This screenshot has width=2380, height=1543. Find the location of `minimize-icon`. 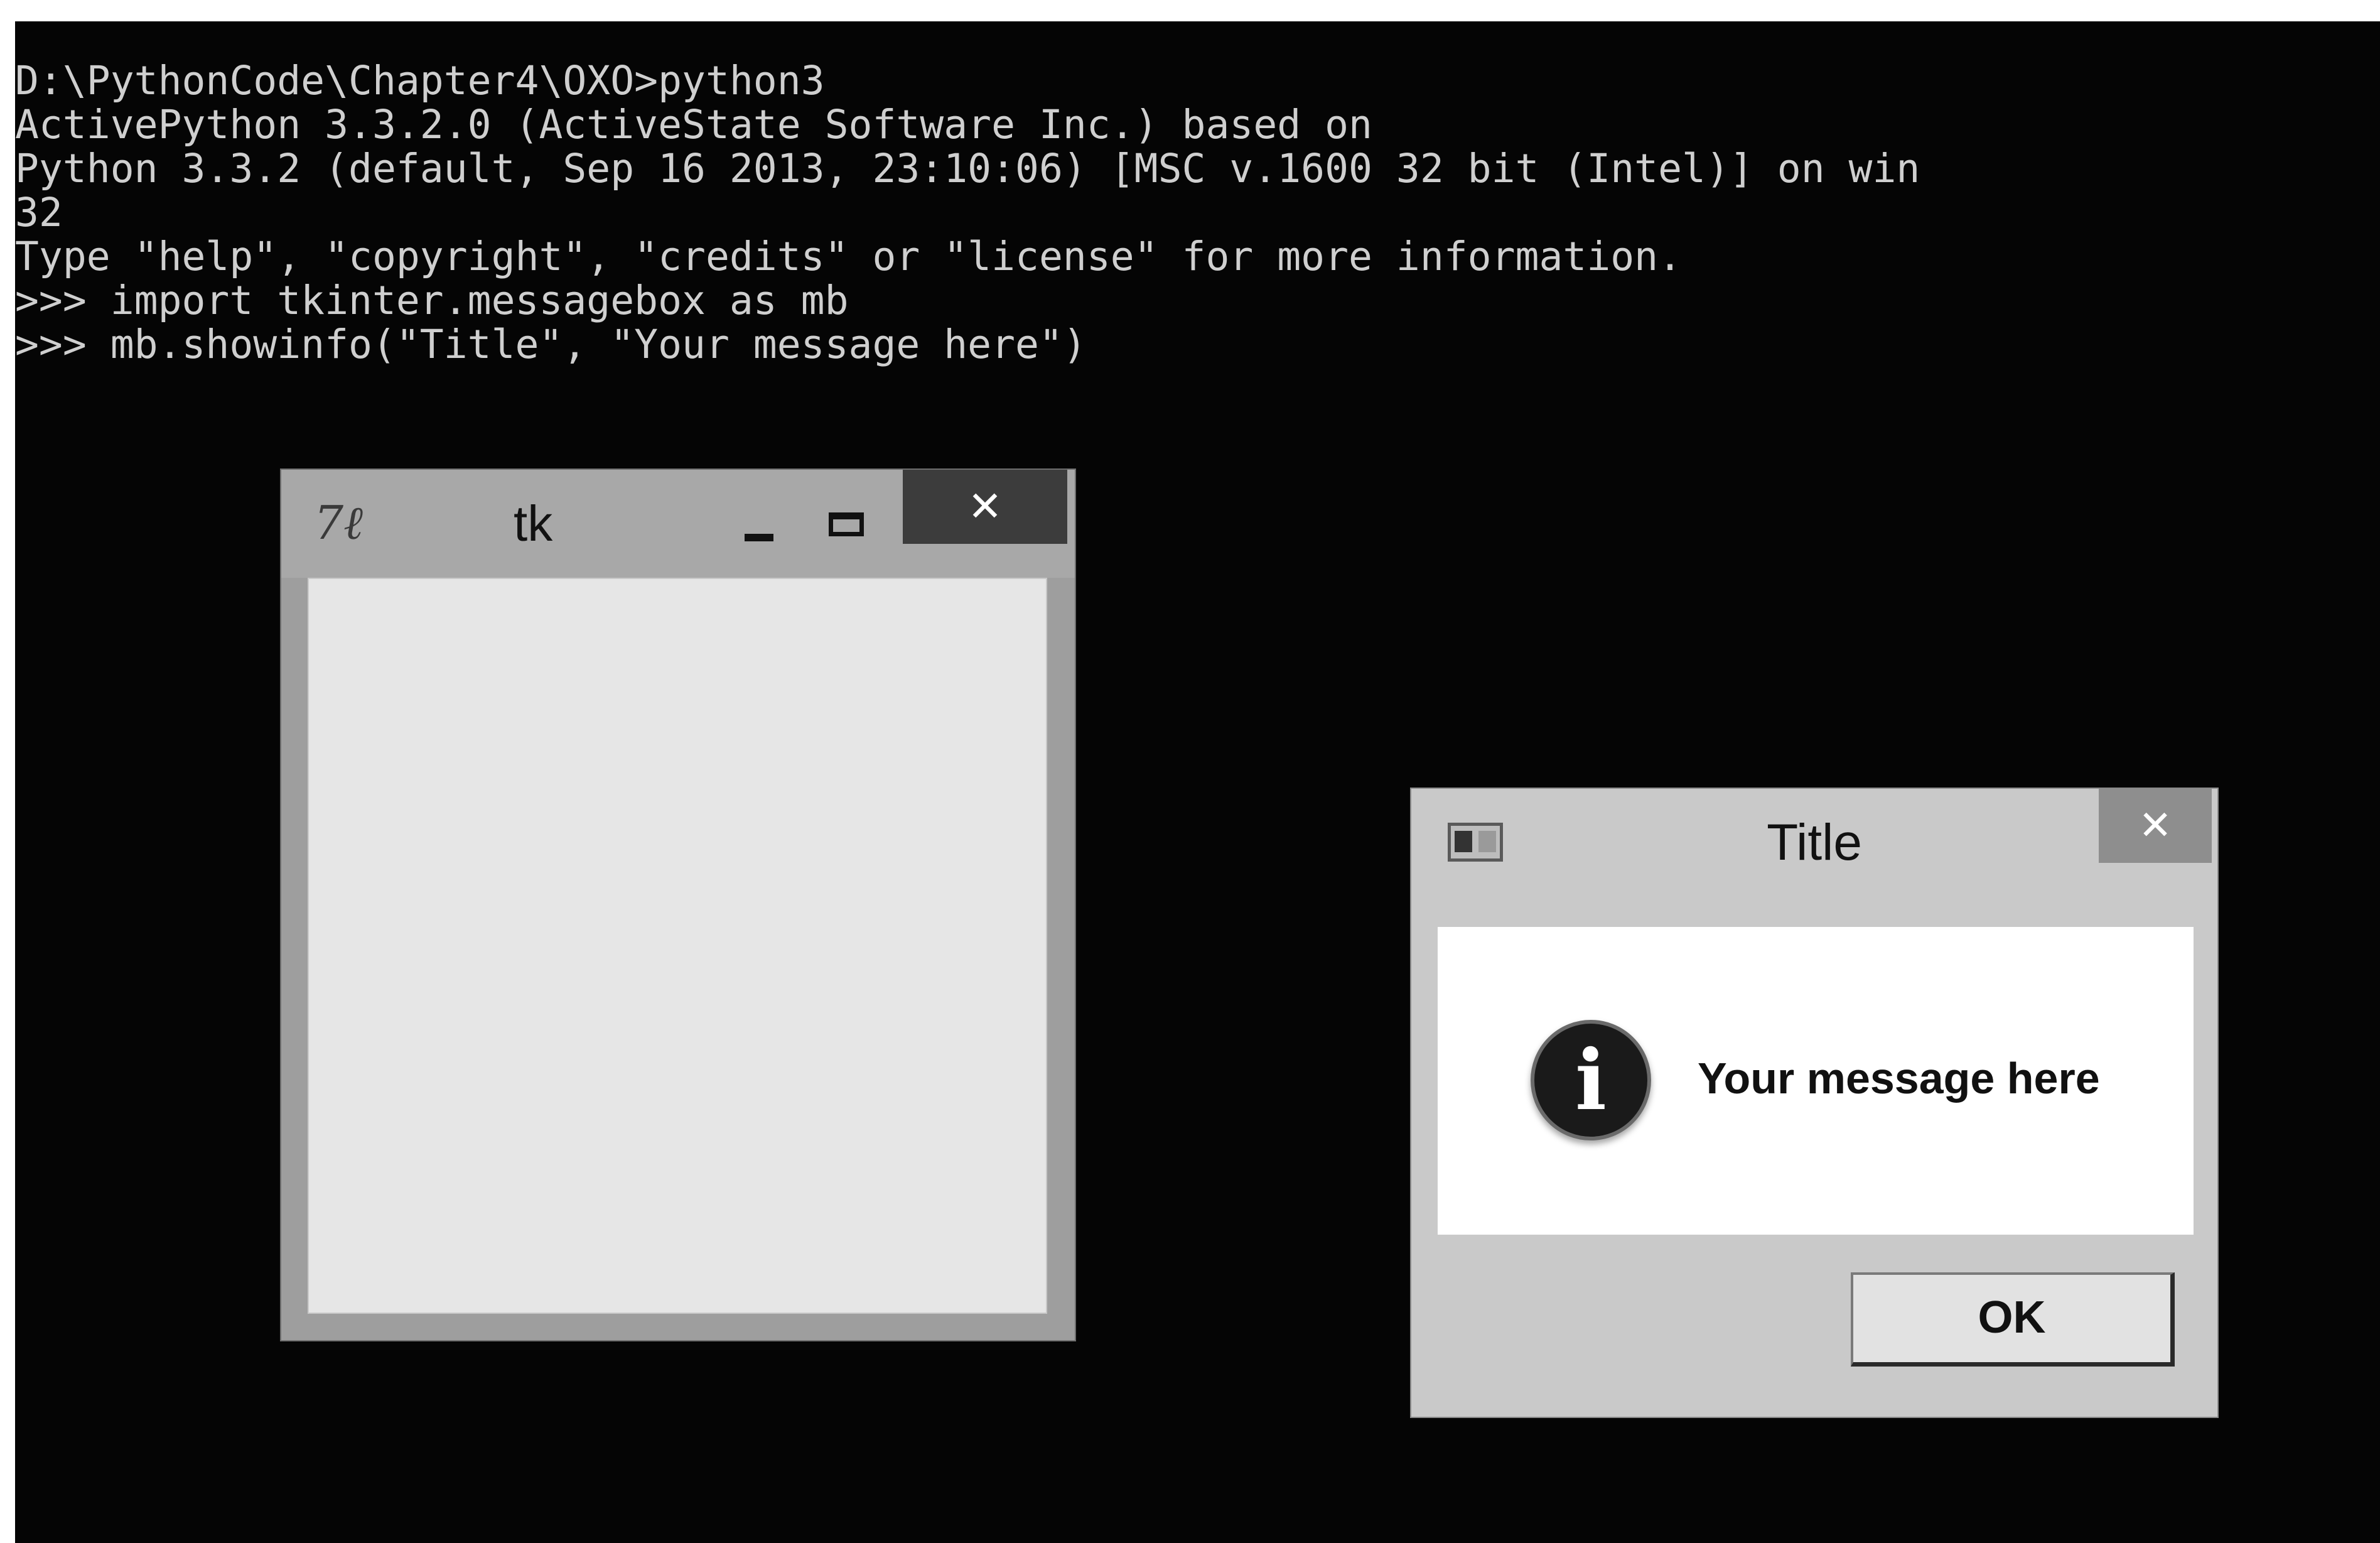

minimize-icon is located at coordinates (759, 537).